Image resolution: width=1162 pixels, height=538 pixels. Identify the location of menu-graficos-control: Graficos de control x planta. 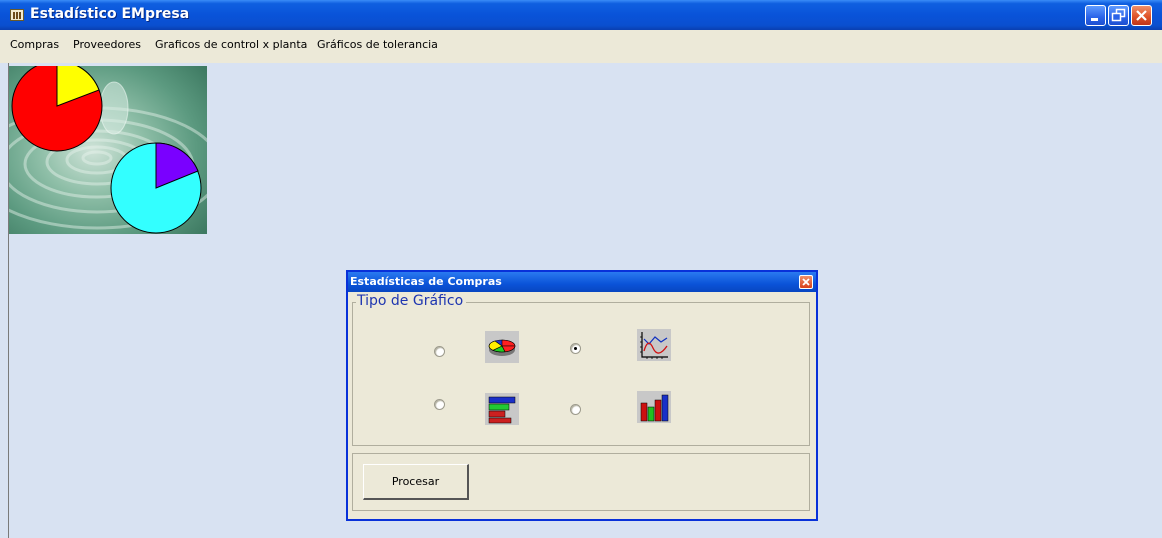
(231, 44).